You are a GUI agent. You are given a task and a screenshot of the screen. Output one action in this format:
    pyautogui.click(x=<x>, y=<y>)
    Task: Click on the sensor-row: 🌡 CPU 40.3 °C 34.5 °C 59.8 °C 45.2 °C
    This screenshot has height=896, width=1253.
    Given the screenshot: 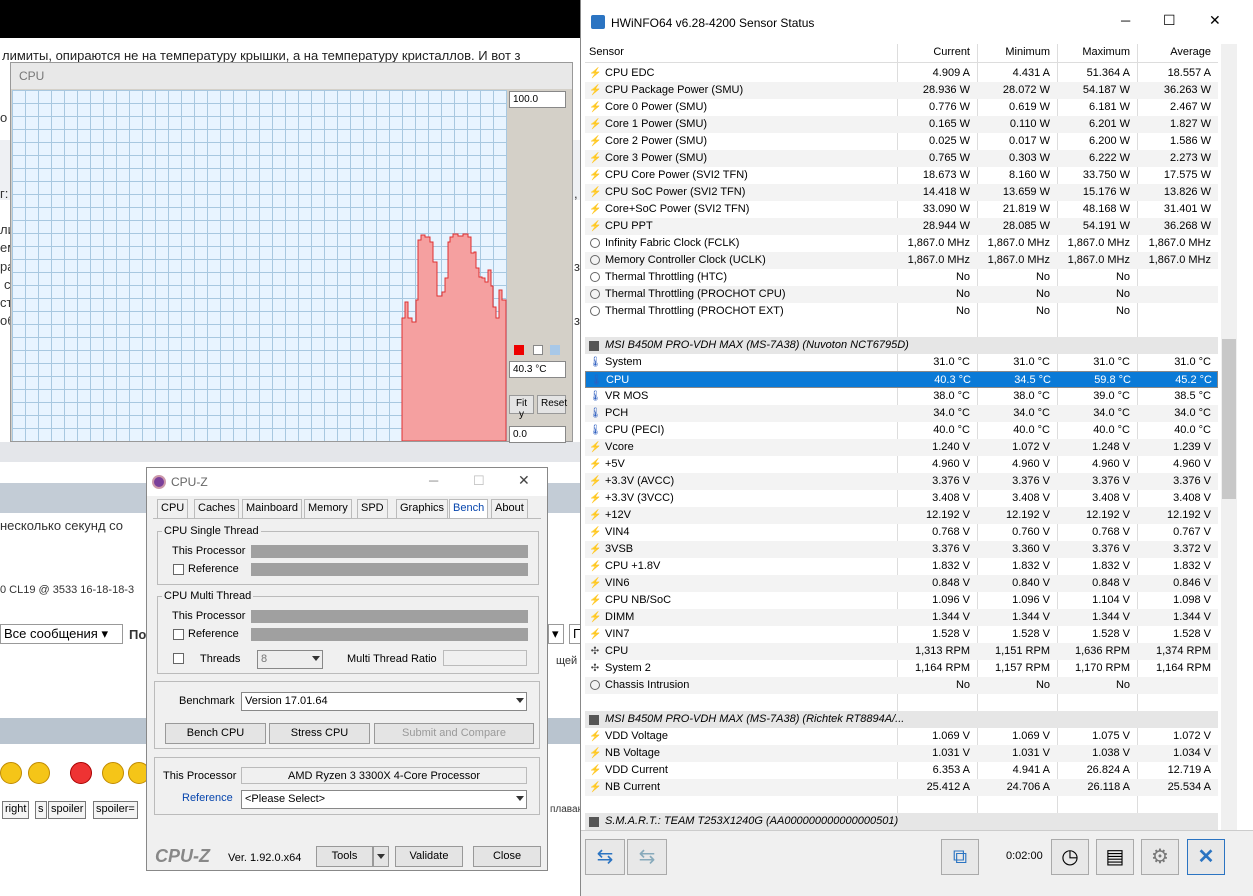 What is the action you would take?
    pyautogui.click(x=901, y=379)
    